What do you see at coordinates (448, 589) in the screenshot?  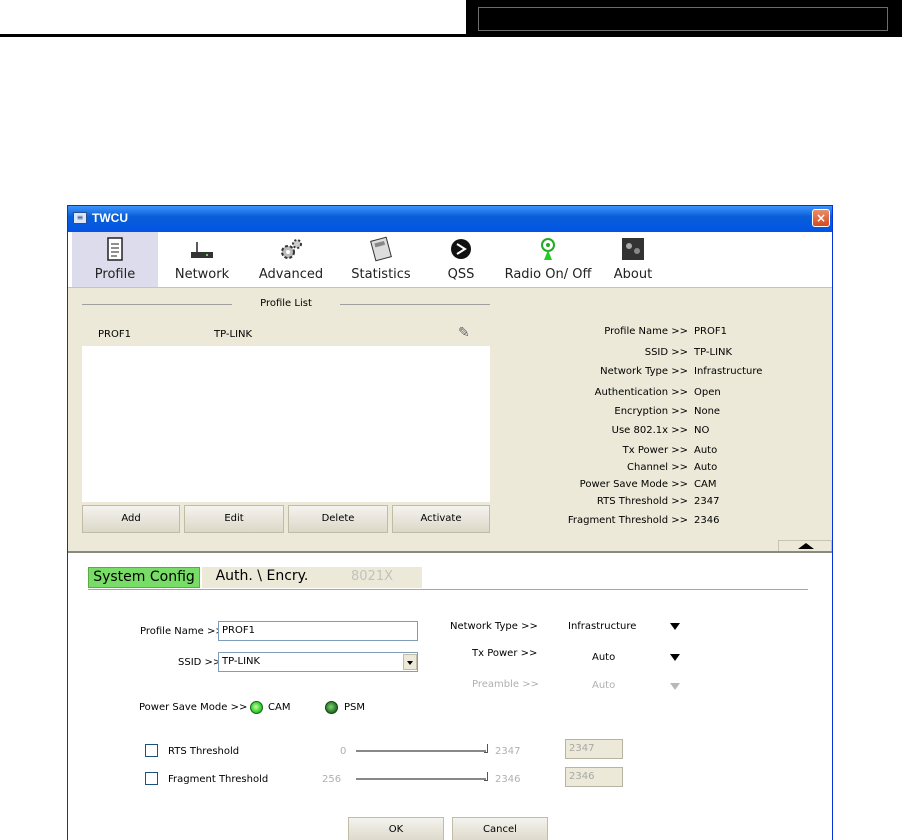 I see `tab-underline` at bounding box center [448, 589].